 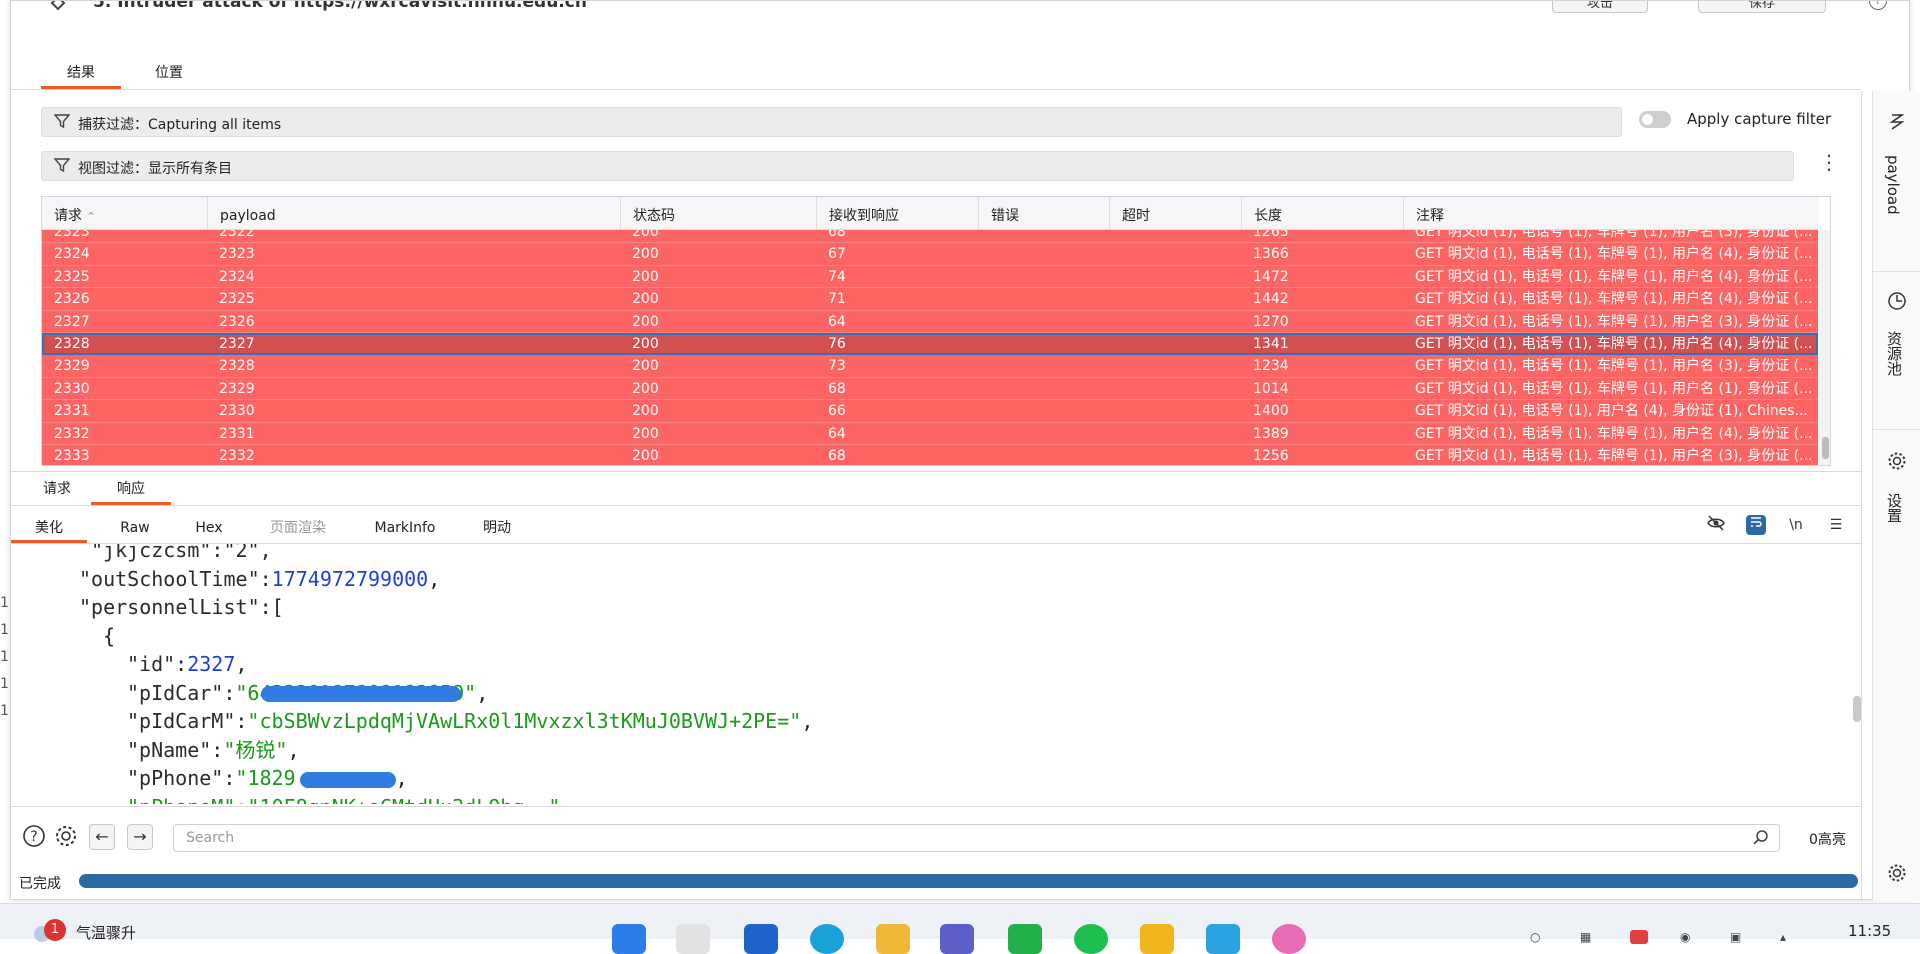 What do you see at coordinates (1897, 122) in the screenshot?
I see `payload-icon` at bounding box center [1897, 122].